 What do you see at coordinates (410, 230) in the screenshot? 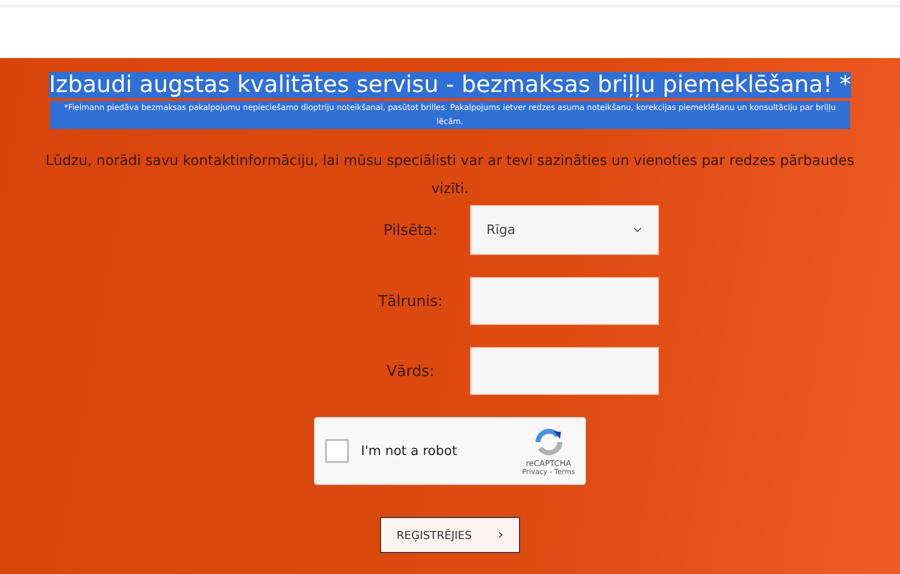
I see `field-label: Pilsēta:` at bounding box center [410, 230].